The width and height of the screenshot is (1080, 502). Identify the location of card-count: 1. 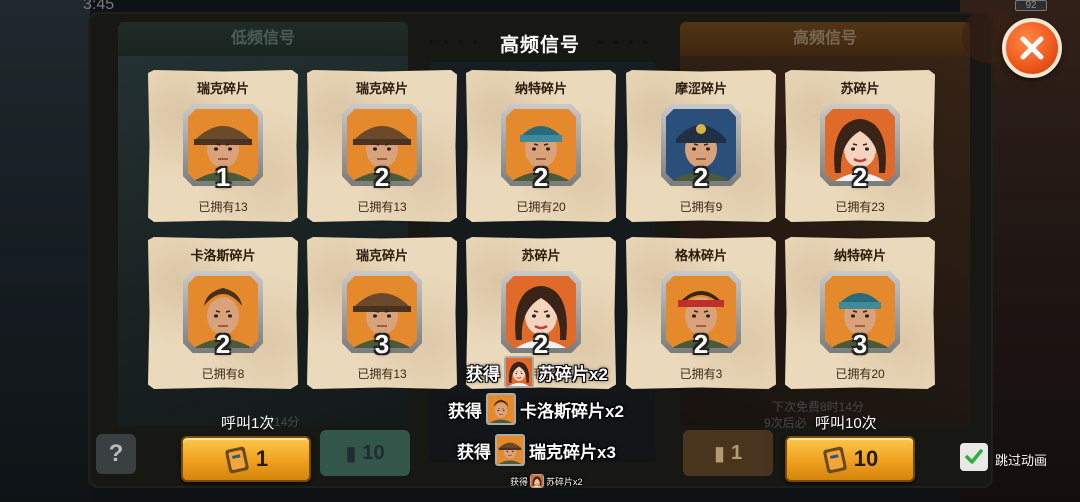
(223, 177).